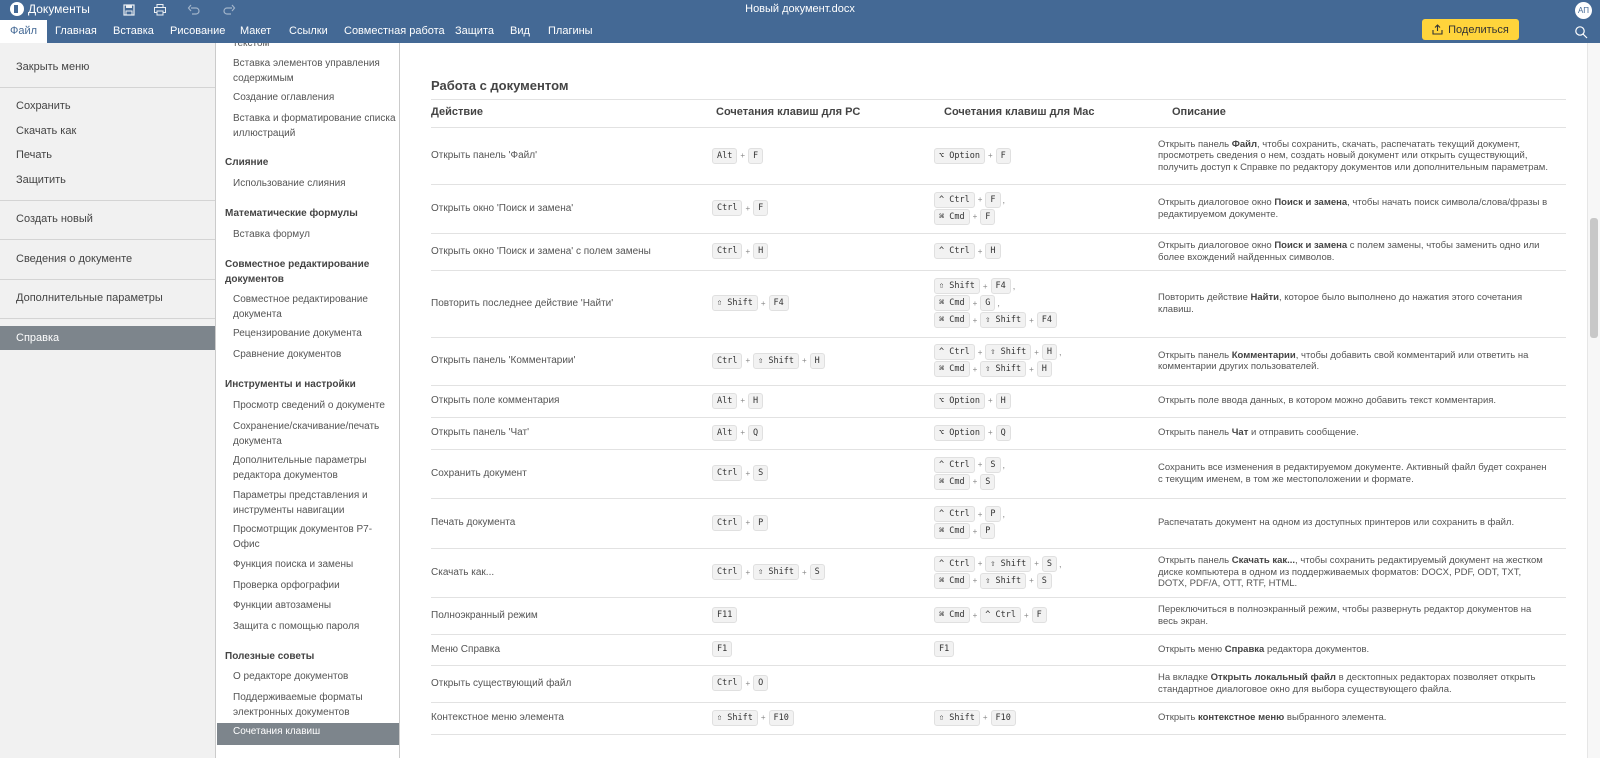 Image resolution: width=1600 pixels, height=758 pixels. I want to click on content-scrollbar, so click(1593, 400).